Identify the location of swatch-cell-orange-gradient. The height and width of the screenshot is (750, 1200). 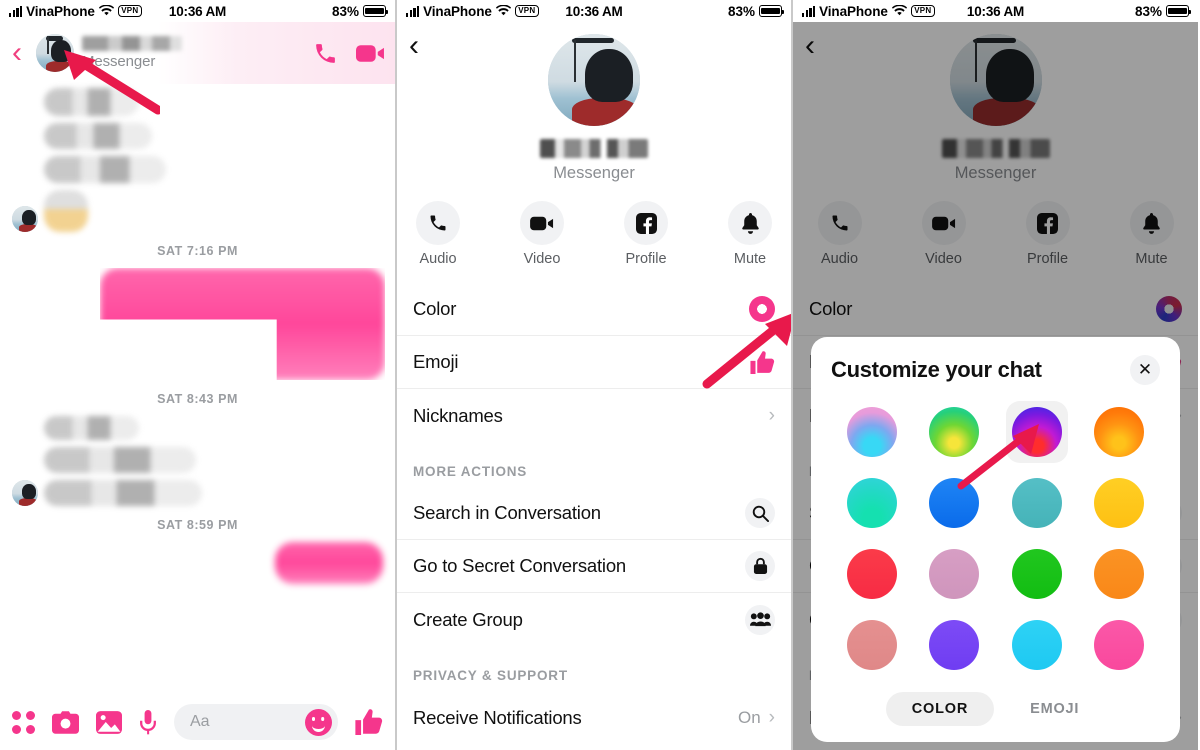
(1119, 432).